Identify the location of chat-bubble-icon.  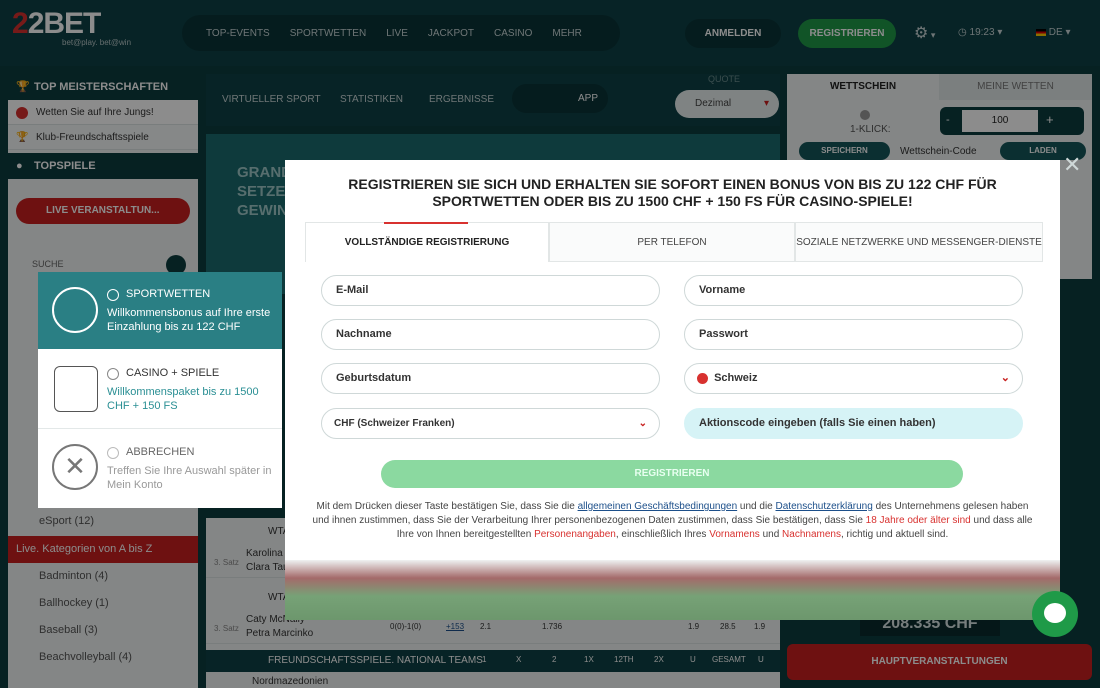
(1055, 613).